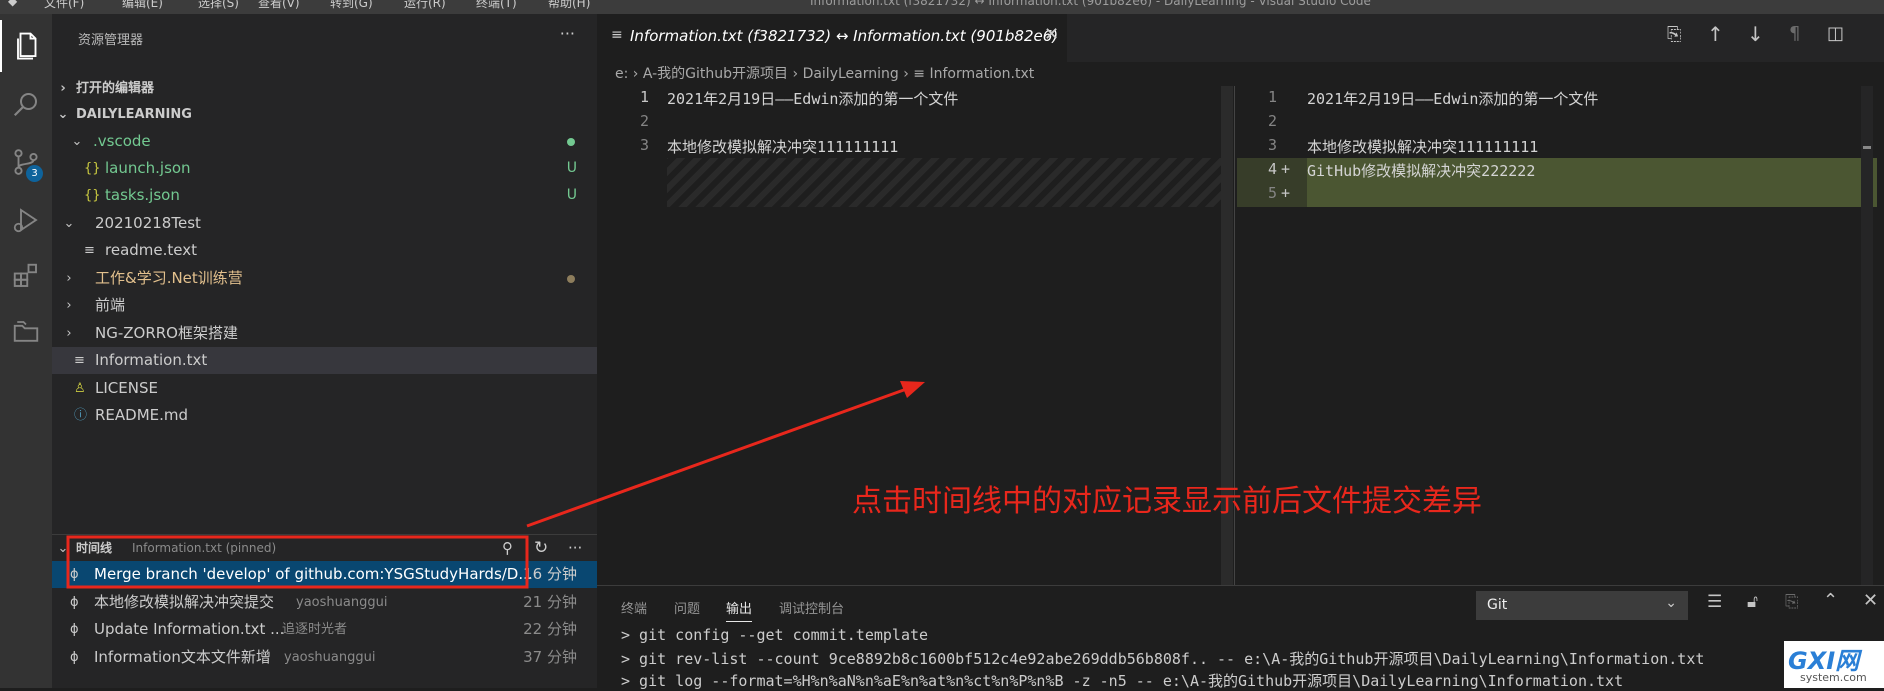  Describe the element at coordinates (687, 607) in the screenshot. I see `tab-problems: 问题` at that location.